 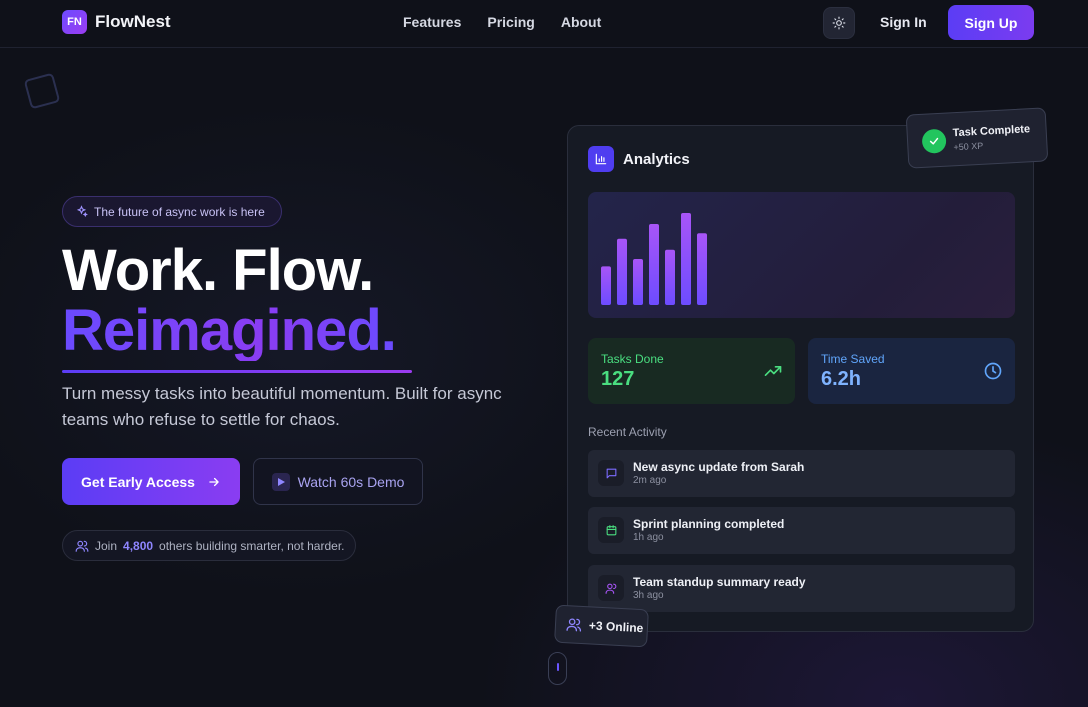 I want to click on logo-text: FlowNest, so click(x=133, y=21).